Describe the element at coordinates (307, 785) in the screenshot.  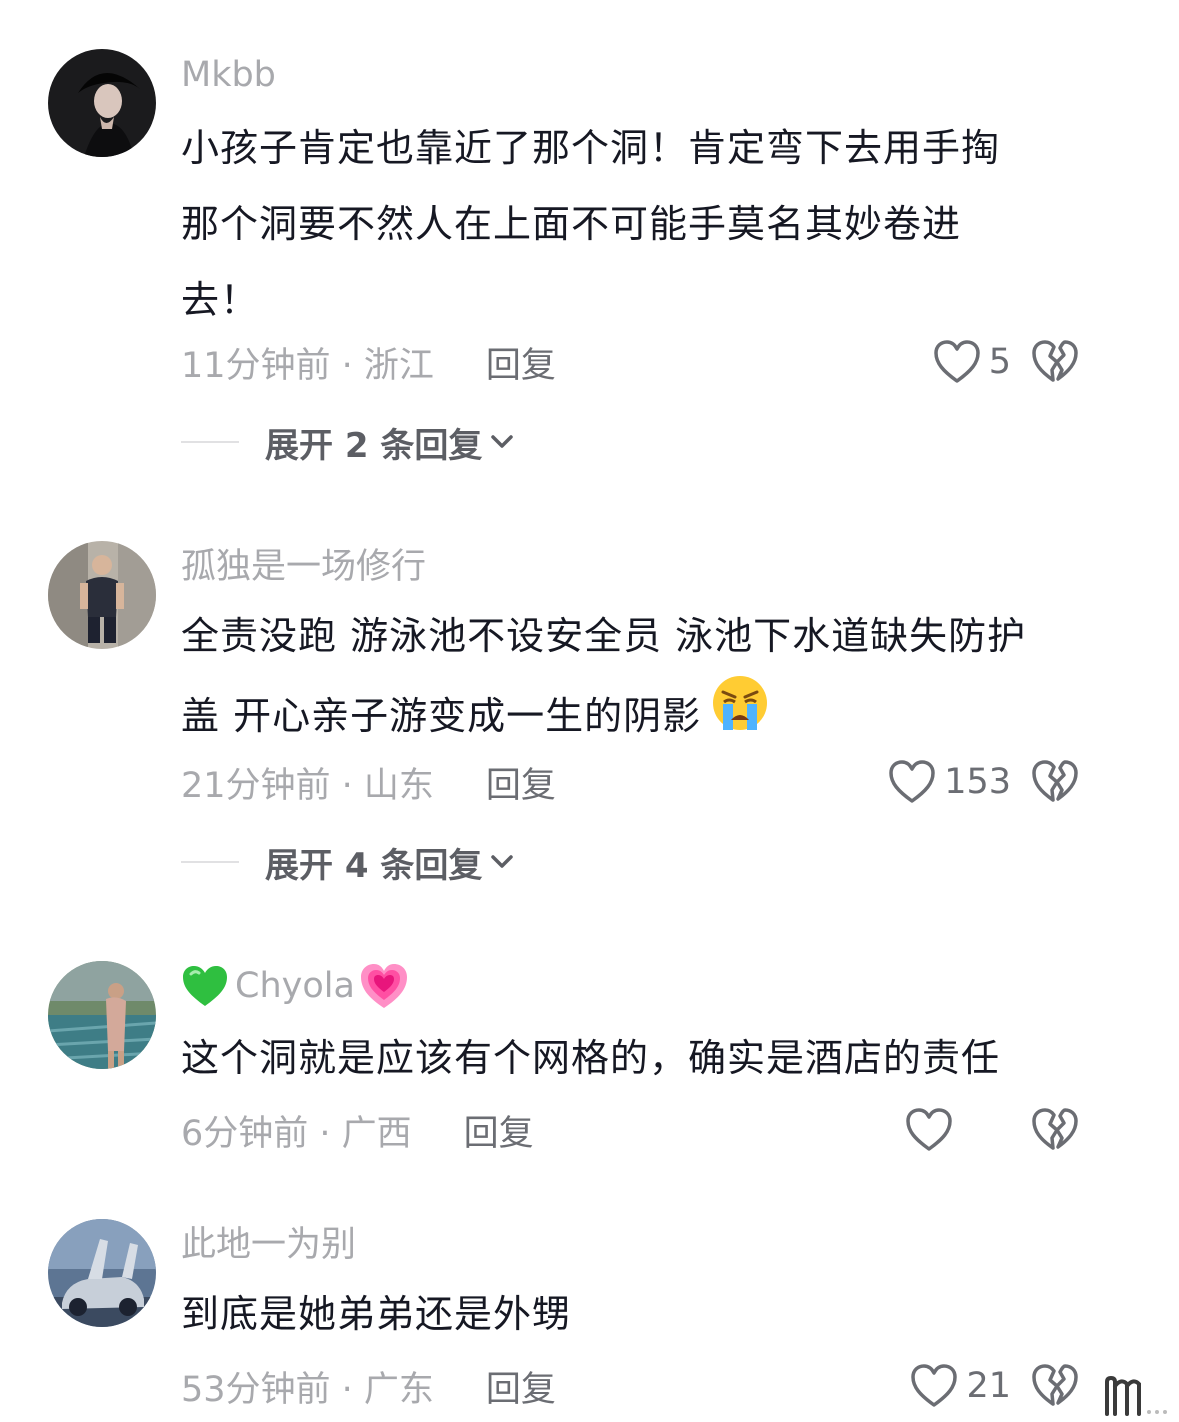
I see `time-location: 21分钟前 · 山东` at that location.